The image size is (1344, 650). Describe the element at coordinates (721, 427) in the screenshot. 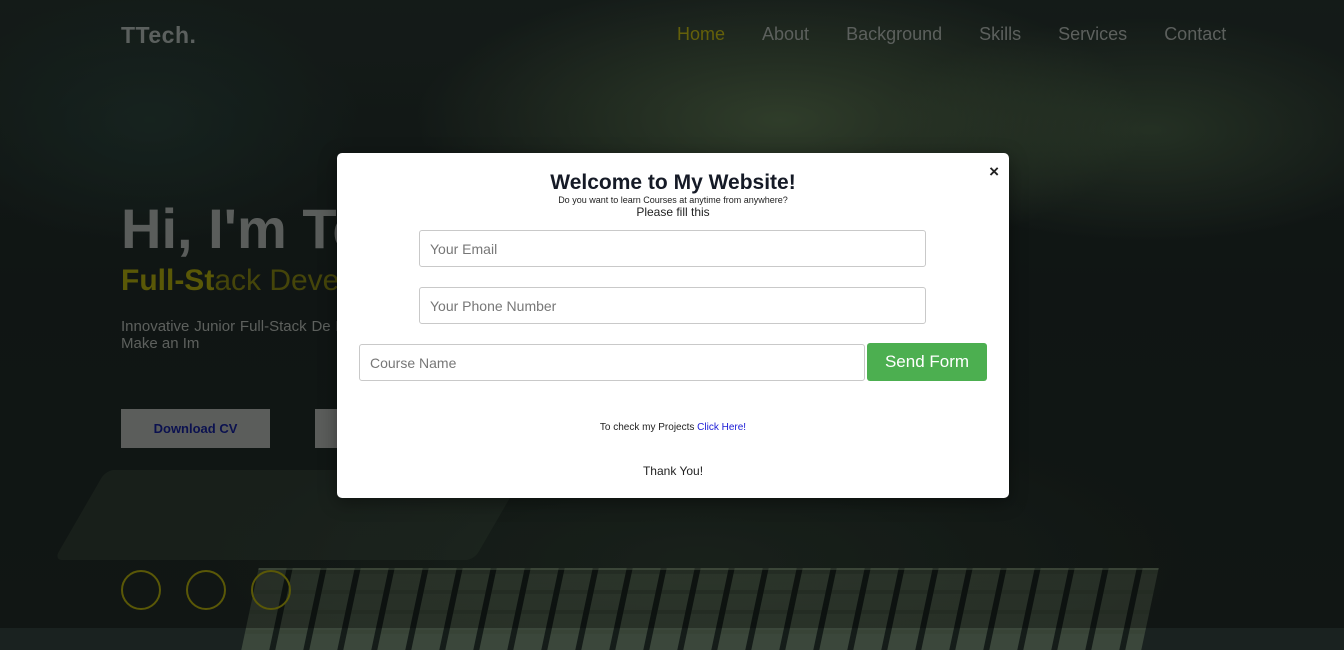

I see `projects-link: Click Here!` at that location.